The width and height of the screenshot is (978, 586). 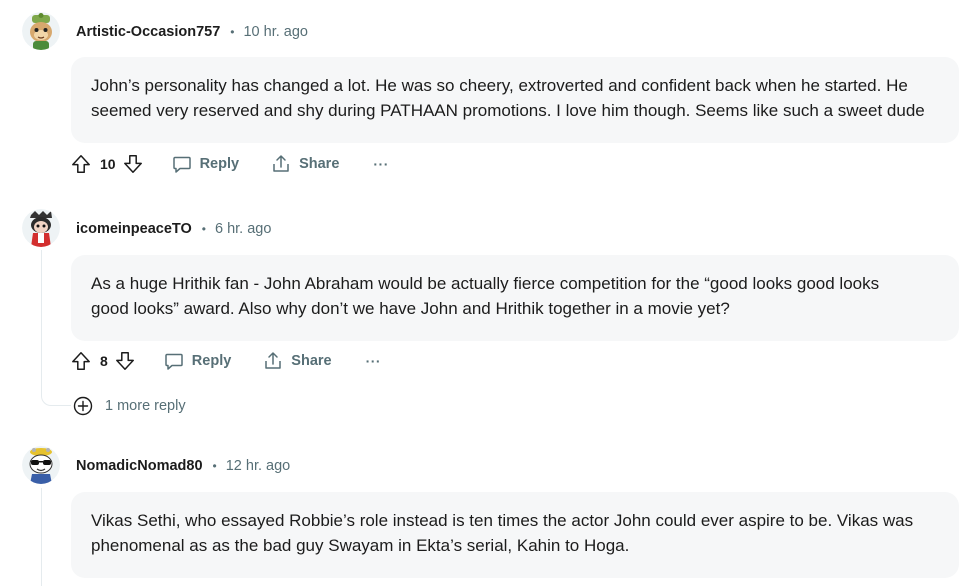 I want to click on thread-curve, so click(x=56, y=401).